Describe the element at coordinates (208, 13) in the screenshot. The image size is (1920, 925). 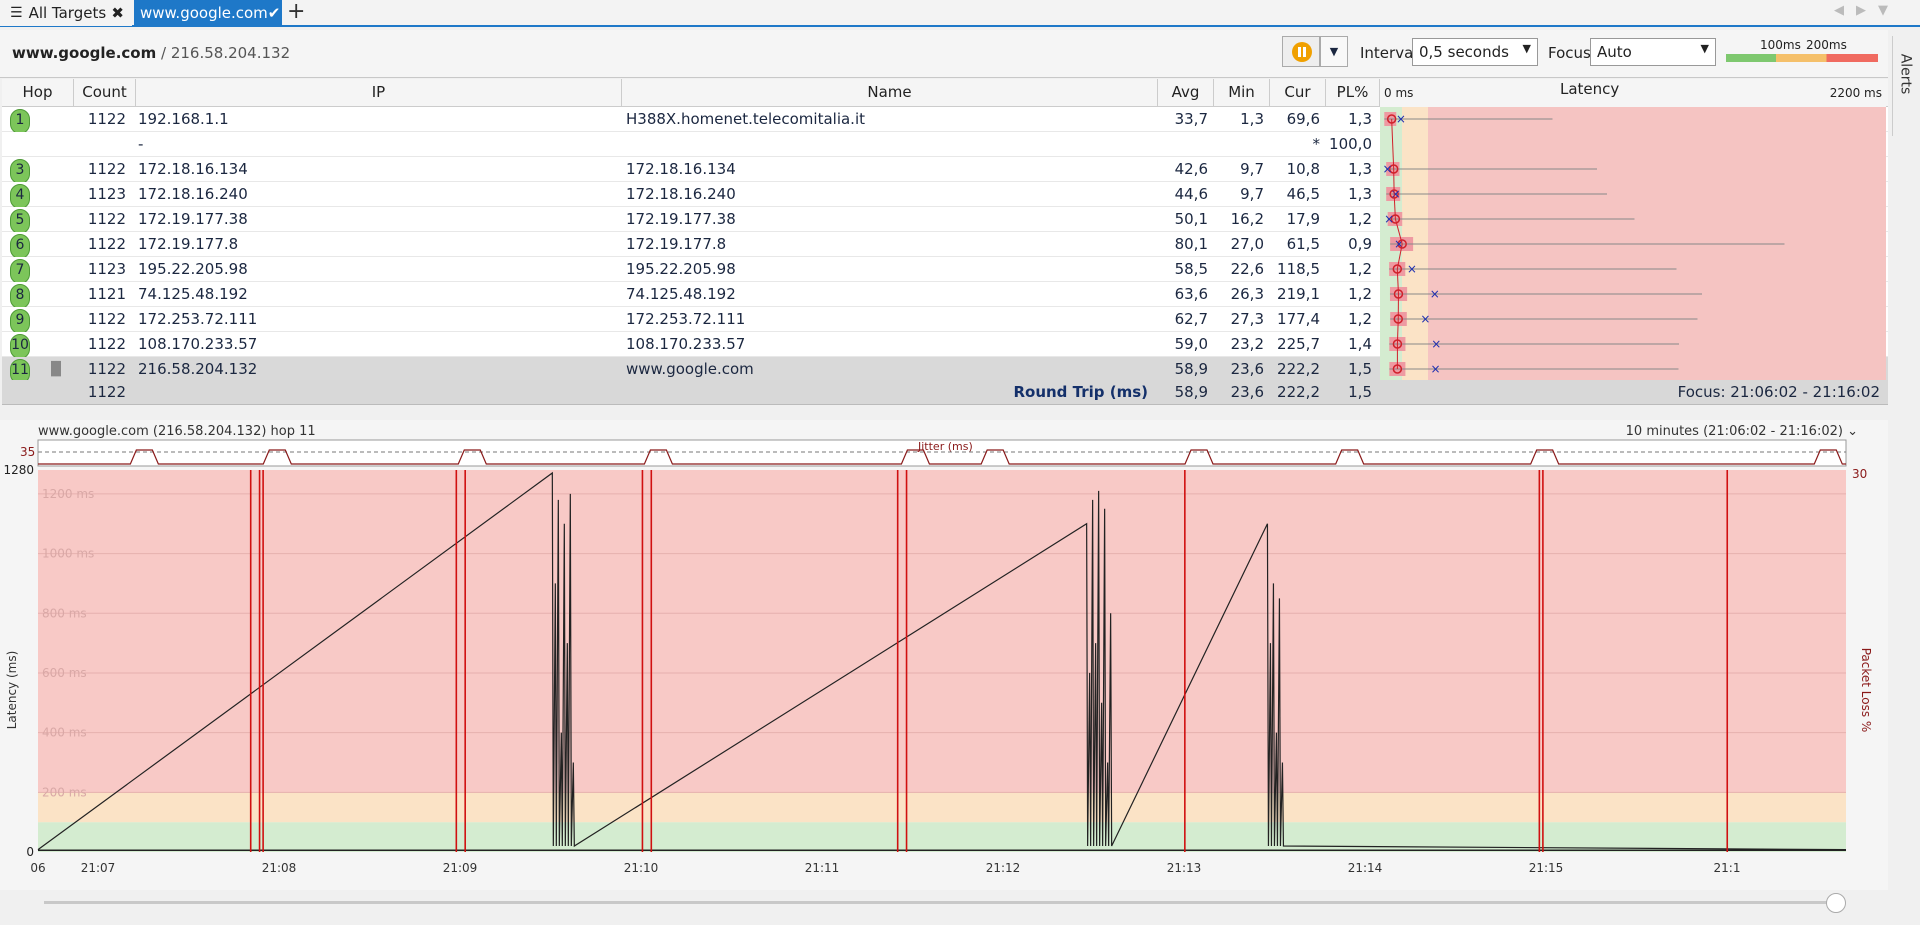
I see `tab-google: www.google.com ✔` at that location.